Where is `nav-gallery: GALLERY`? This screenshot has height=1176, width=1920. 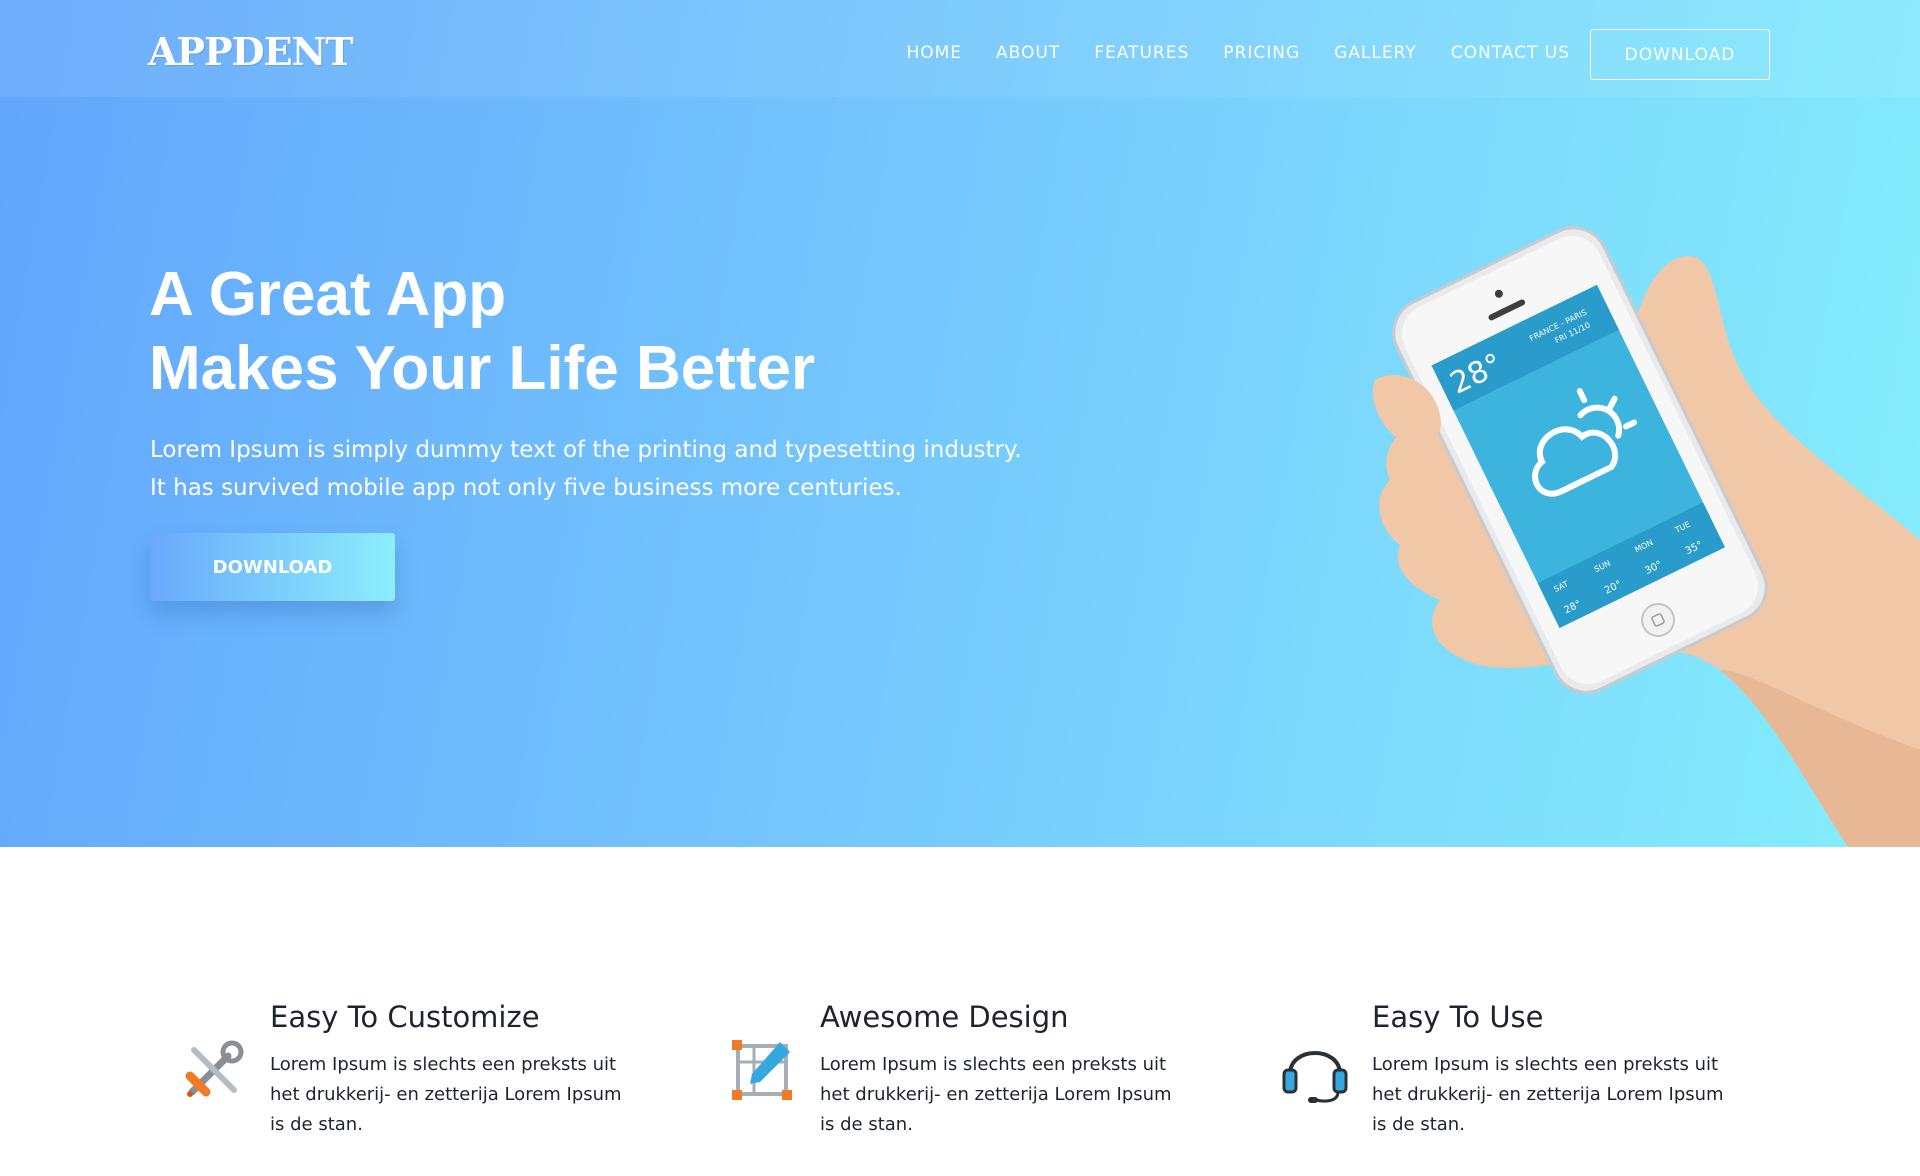
nav-gallery: GALLERY is located at coordinates (1375, 53).